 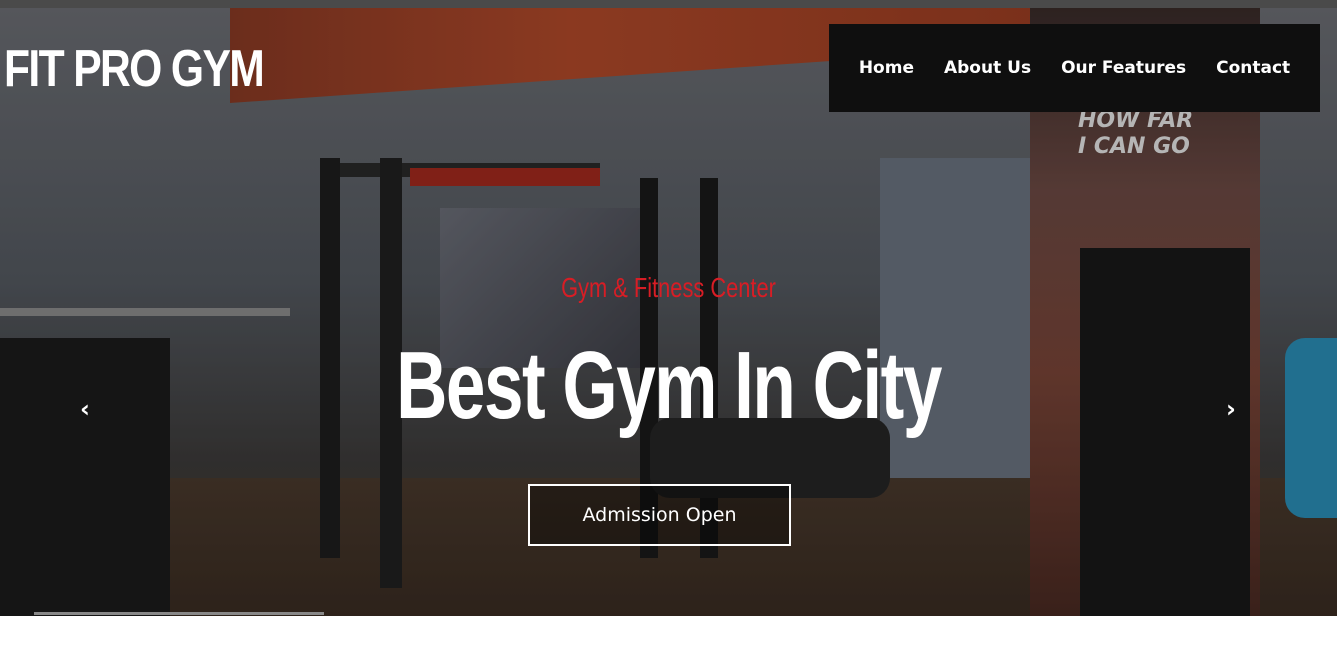 What do you see at coordinates (886, 68) in the screenshot?
I see `nav-home: Home` at bounding box center [886, 68].